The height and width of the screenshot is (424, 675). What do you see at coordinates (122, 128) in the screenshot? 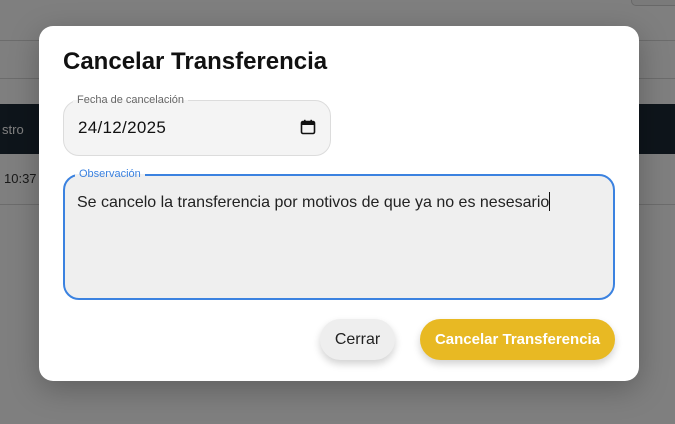
I see `cancellation-date-value: 24/12/2025` at bounding box center [122, 128].